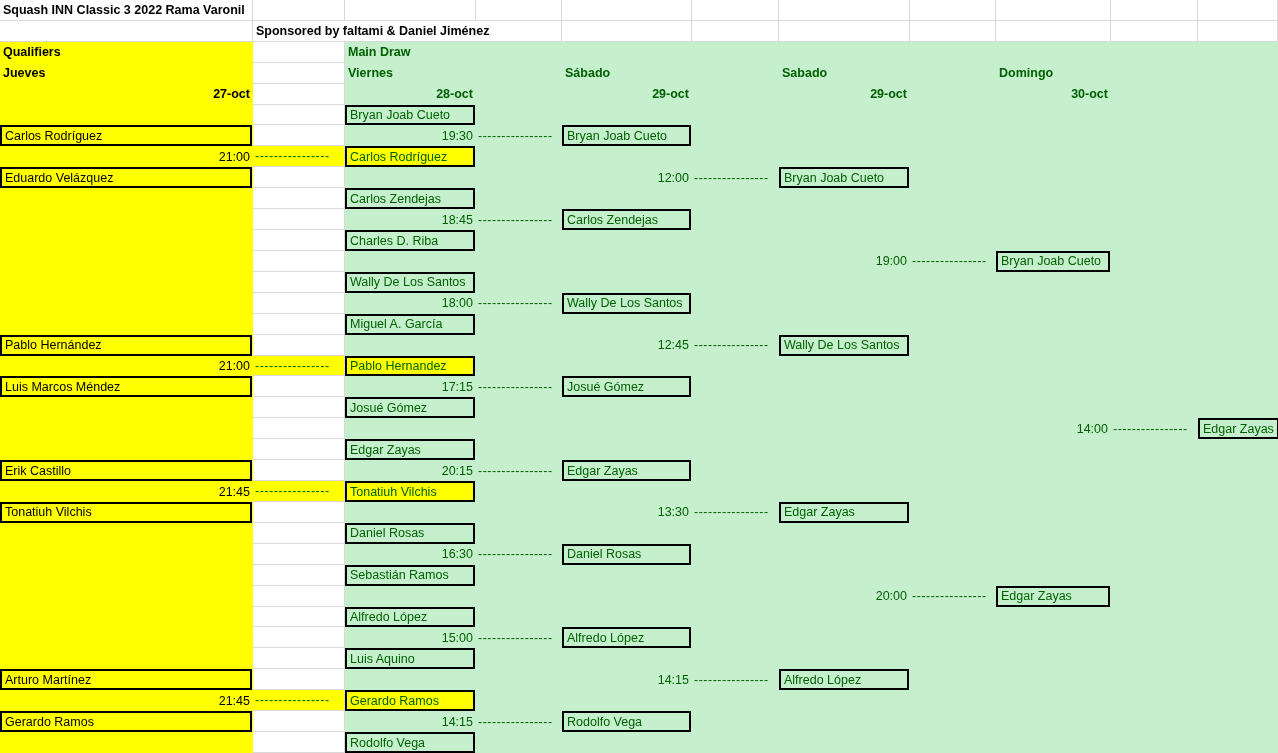  What do you see at coordinates (24, 73) in the screenshot?
I see `column-heading: Jueves` at bounding box center [24, 73].